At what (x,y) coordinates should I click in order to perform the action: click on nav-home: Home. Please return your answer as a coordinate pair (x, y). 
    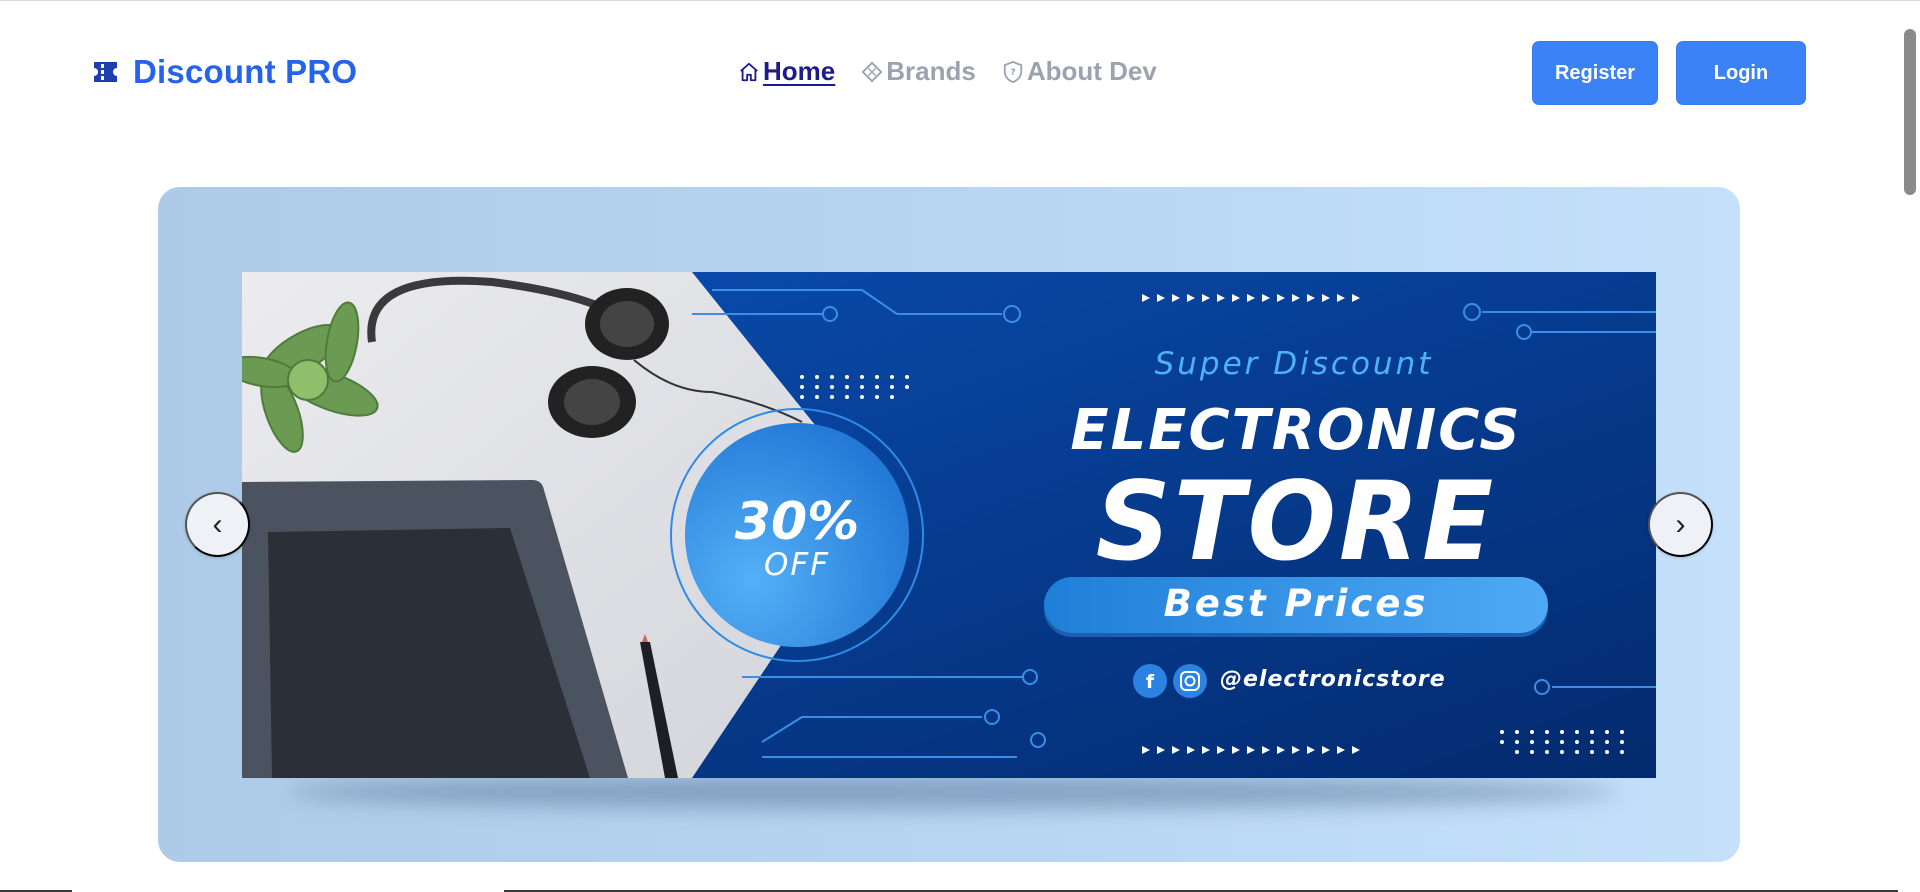
    Looking at the image, I should click on (786, 71).